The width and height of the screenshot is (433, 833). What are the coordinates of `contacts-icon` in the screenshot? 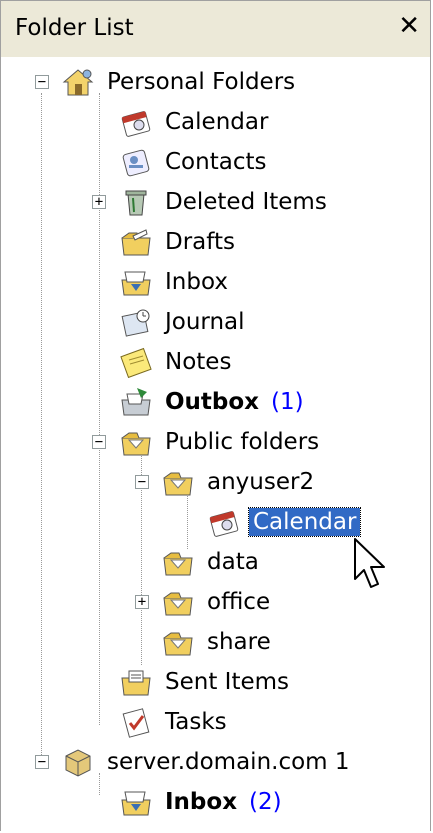 It's located at (136, 163).